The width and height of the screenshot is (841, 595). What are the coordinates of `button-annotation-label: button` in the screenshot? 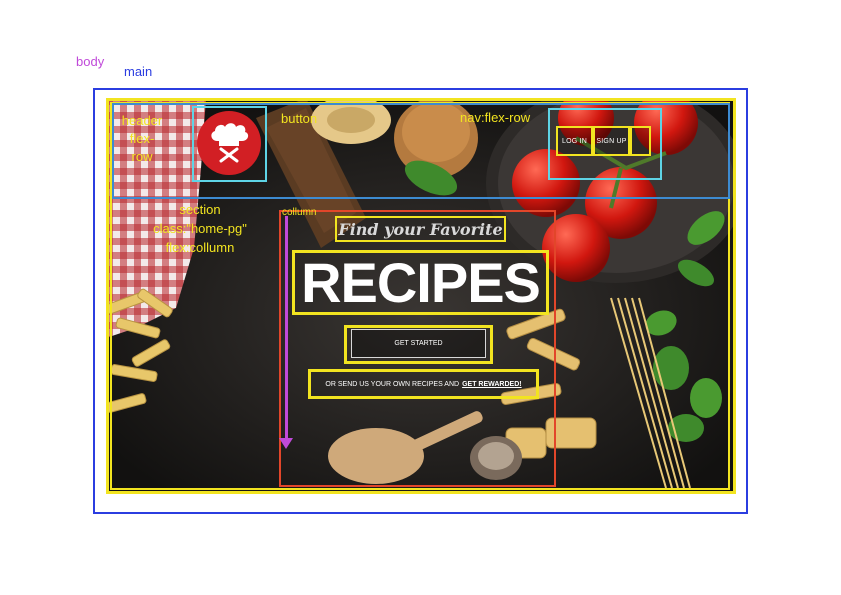 It's located at (299, 118).